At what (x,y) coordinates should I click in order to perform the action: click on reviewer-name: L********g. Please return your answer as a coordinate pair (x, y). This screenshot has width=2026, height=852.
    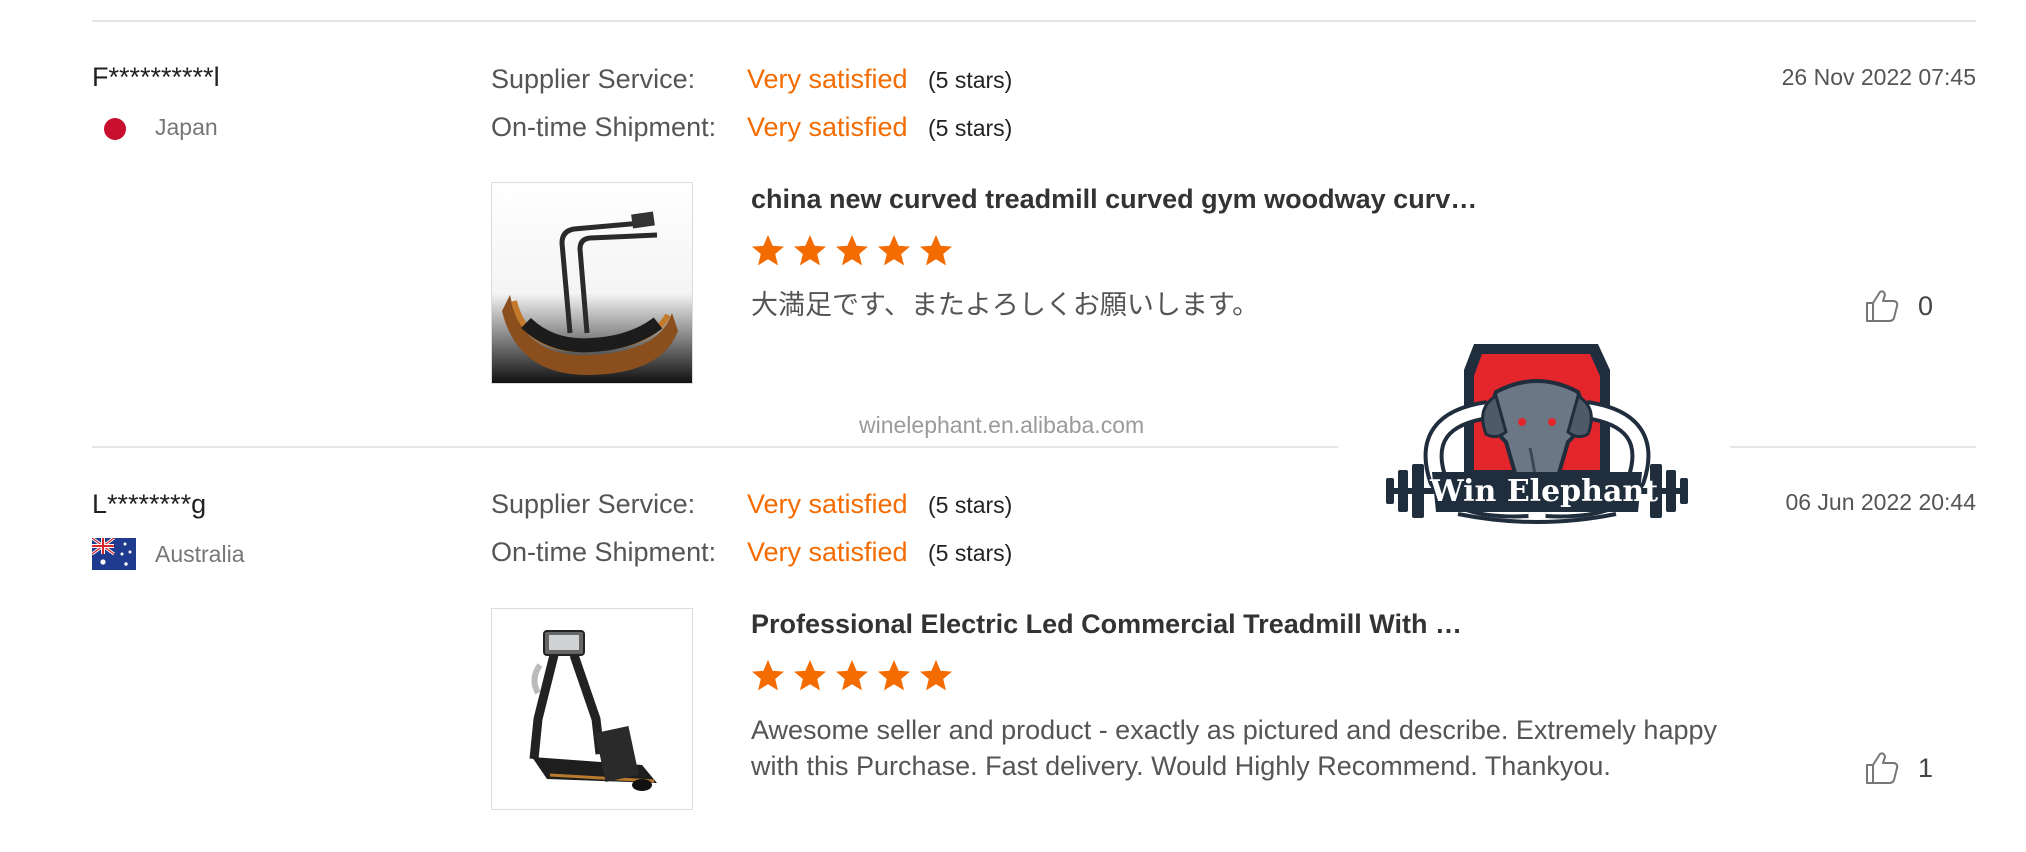
    Looking at the image, I should click on (149, 504).